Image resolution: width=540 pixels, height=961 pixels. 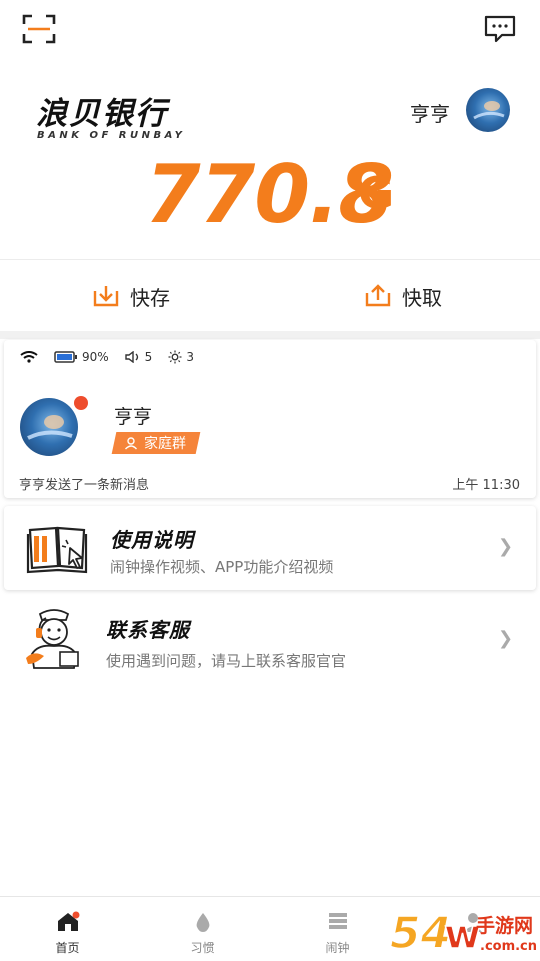 I want to click on bank-subtitle: BANK OF RUNBAY, so click(x=111, y=135).